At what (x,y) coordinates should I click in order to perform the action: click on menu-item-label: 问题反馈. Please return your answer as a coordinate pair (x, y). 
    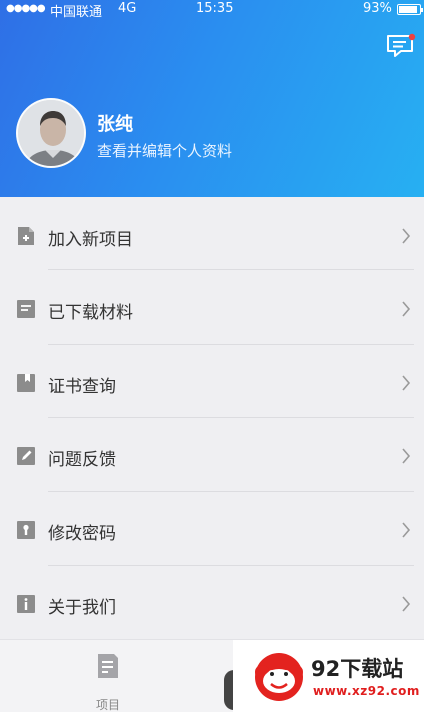
    Looking at the image, I should click on (82, 460).